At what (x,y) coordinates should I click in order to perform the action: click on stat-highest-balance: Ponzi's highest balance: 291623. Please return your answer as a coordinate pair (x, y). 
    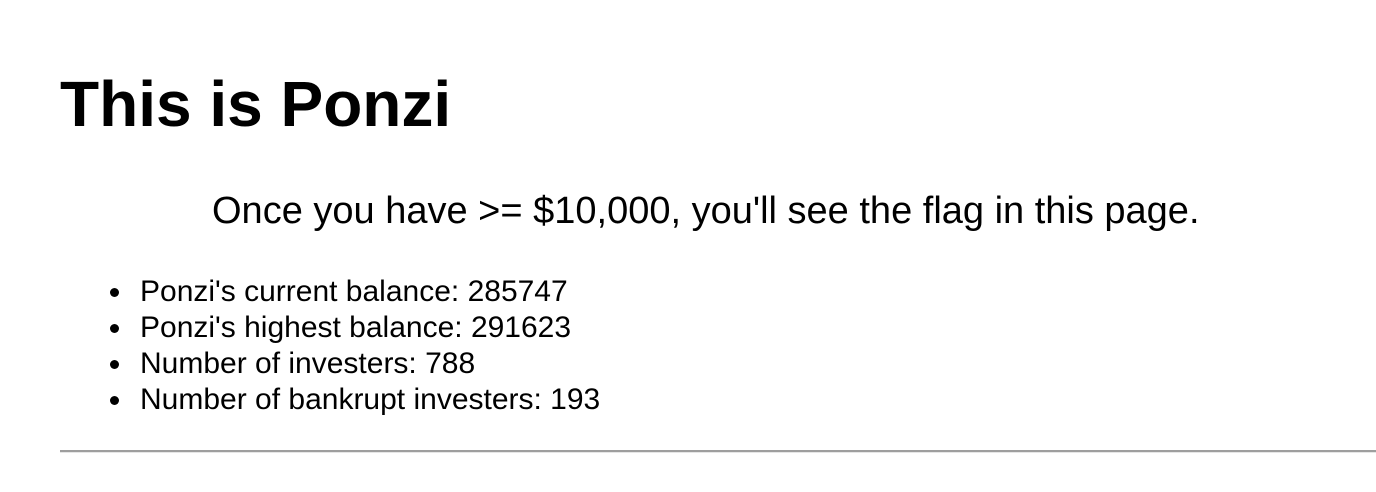
    Looking at the image, I should click on (355, 328).